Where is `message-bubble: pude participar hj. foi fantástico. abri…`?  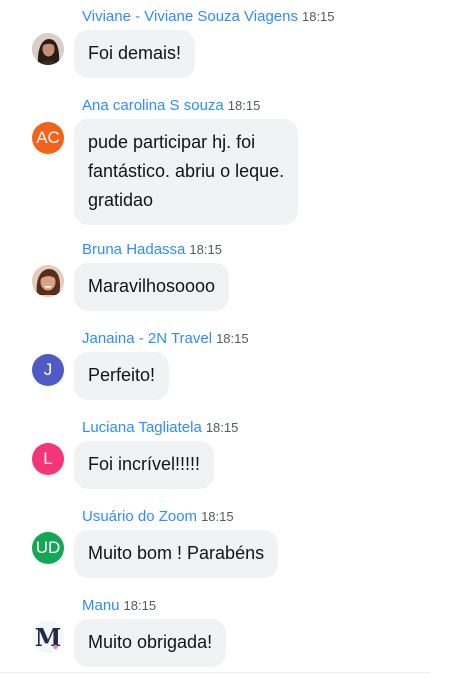
message-bubble: pude participar hj. foi fantástico. abri… is located at coordinates (186, 172).